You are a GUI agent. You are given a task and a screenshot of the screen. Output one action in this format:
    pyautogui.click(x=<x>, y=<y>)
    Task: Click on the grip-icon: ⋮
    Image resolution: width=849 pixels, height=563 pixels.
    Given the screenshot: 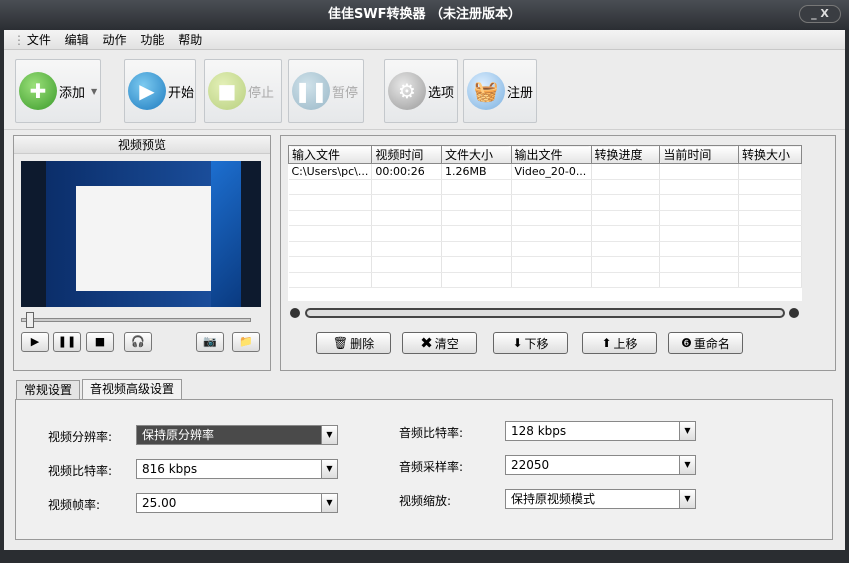 What is the action you would take?
    pyautogui.click(x=19, y=40)
    